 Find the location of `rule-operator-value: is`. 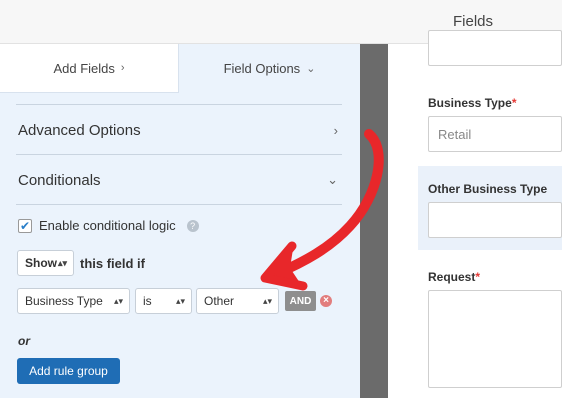

rule-operator-value: is is located at coordinates (147, 301).